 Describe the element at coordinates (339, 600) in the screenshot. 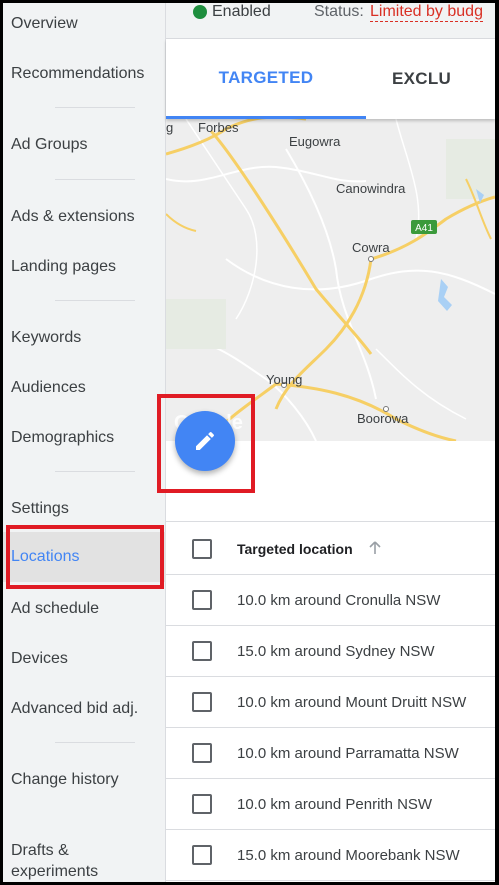

I see `location-cell: 10.0 km around Cronulla NSW` at that location.